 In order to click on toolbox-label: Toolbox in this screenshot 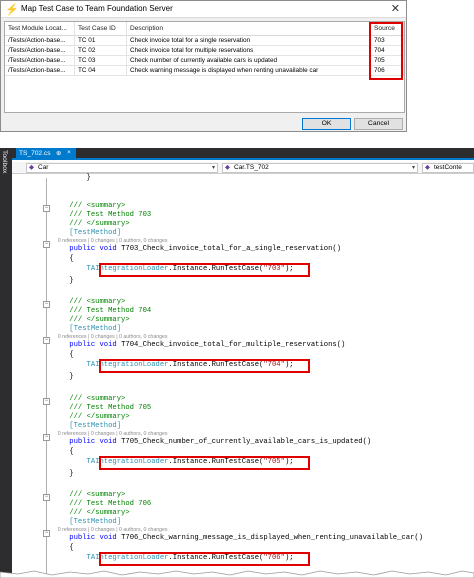, I will do `click(4, 161)`.